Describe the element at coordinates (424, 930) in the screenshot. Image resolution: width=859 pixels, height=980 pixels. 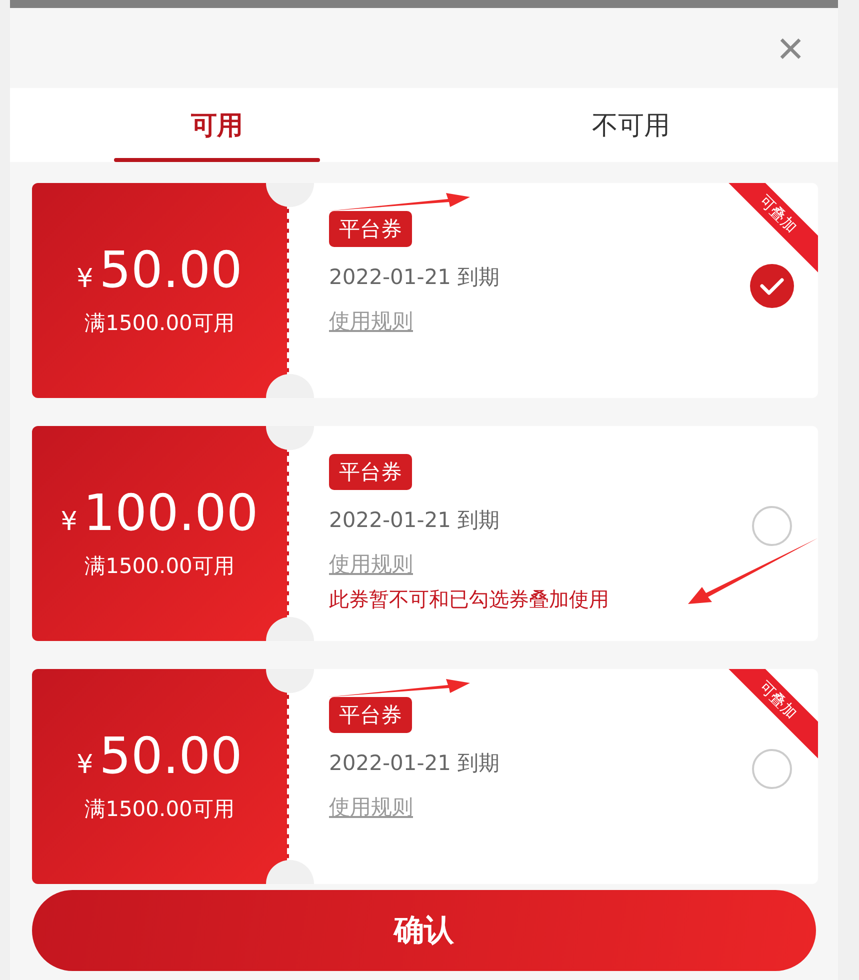
I see `confirm-button: 确认` at that location.